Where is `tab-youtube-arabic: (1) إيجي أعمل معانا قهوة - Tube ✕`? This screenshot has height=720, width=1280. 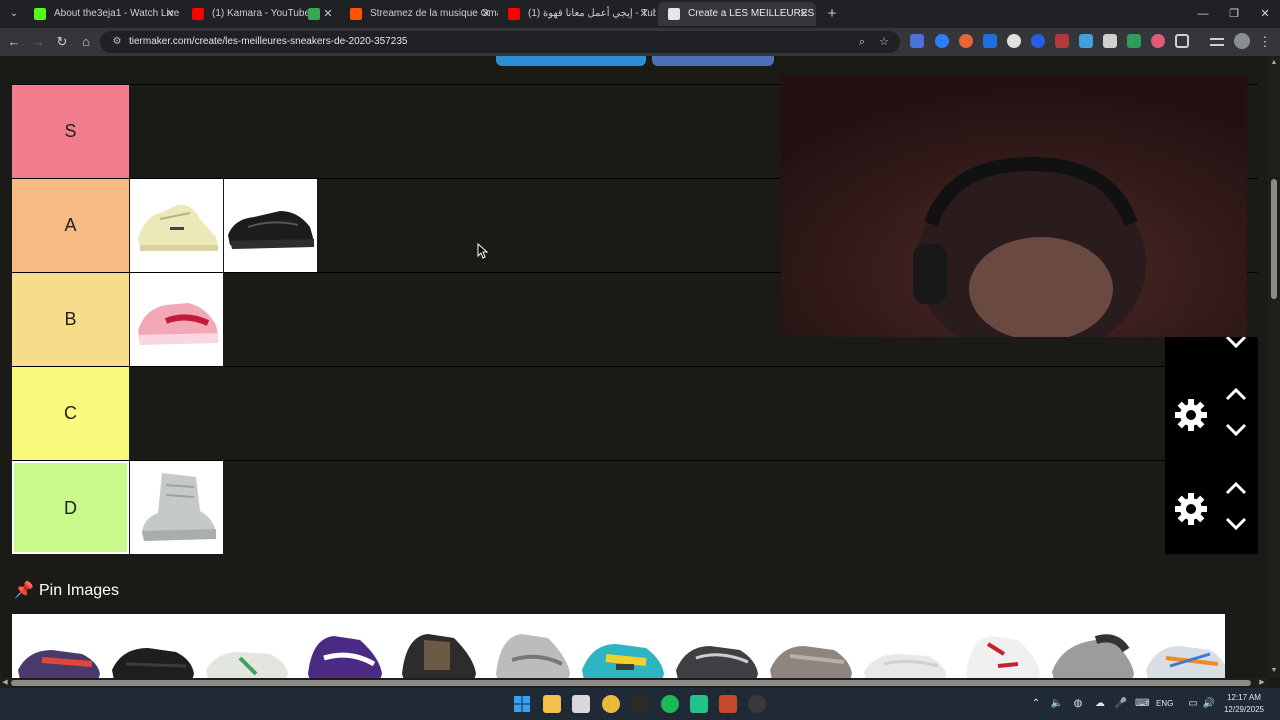
tab-youtube-arabic: (1) إيجي أعمل معانا قهوة - Tube ✕ is located at coordinates (577, 14).